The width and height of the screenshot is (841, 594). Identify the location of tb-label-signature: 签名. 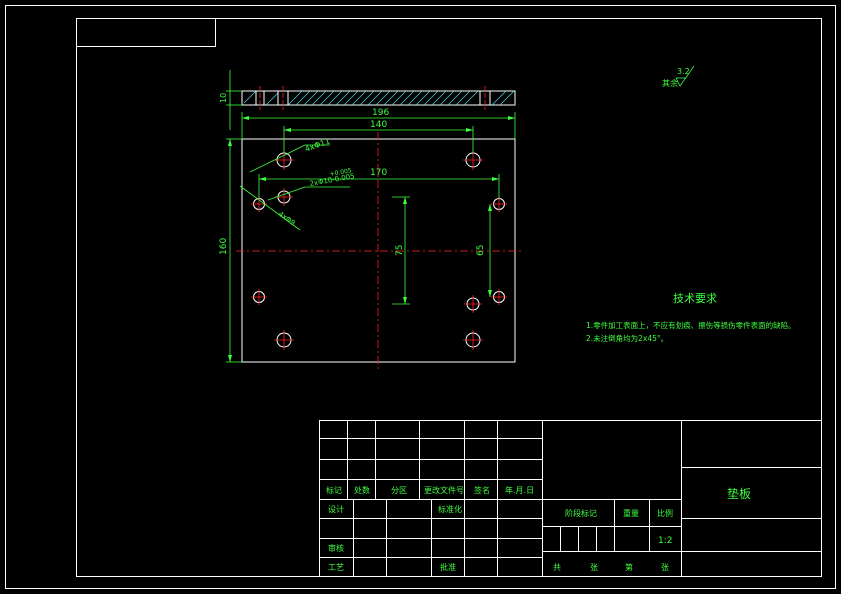
(482, 490).